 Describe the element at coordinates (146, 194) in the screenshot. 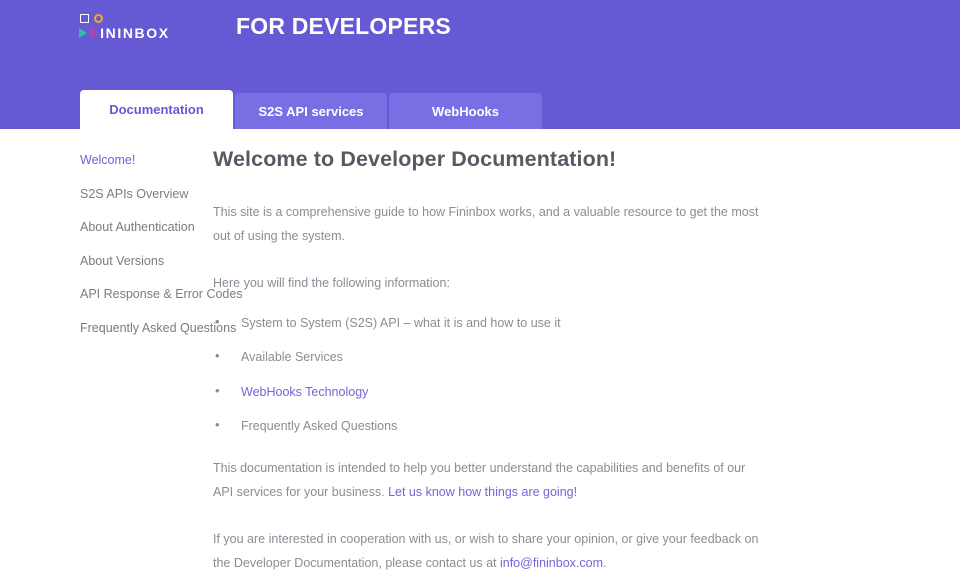

I see `sidebar-item-s2s-apis-overview: S2S APIs Overview` at that location.